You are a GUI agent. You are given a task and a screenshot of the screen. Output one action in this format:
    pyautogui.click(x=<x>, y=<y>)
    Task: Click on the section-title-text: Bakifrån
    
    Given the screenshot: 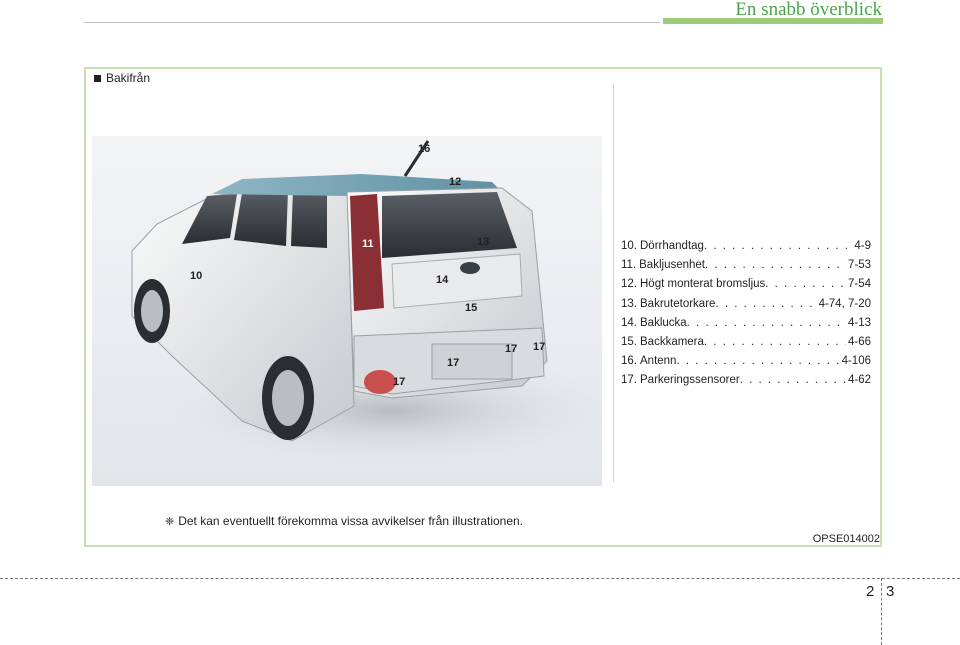 What is the action you would take?
    pyautogui.click(x=128, y=78)
    